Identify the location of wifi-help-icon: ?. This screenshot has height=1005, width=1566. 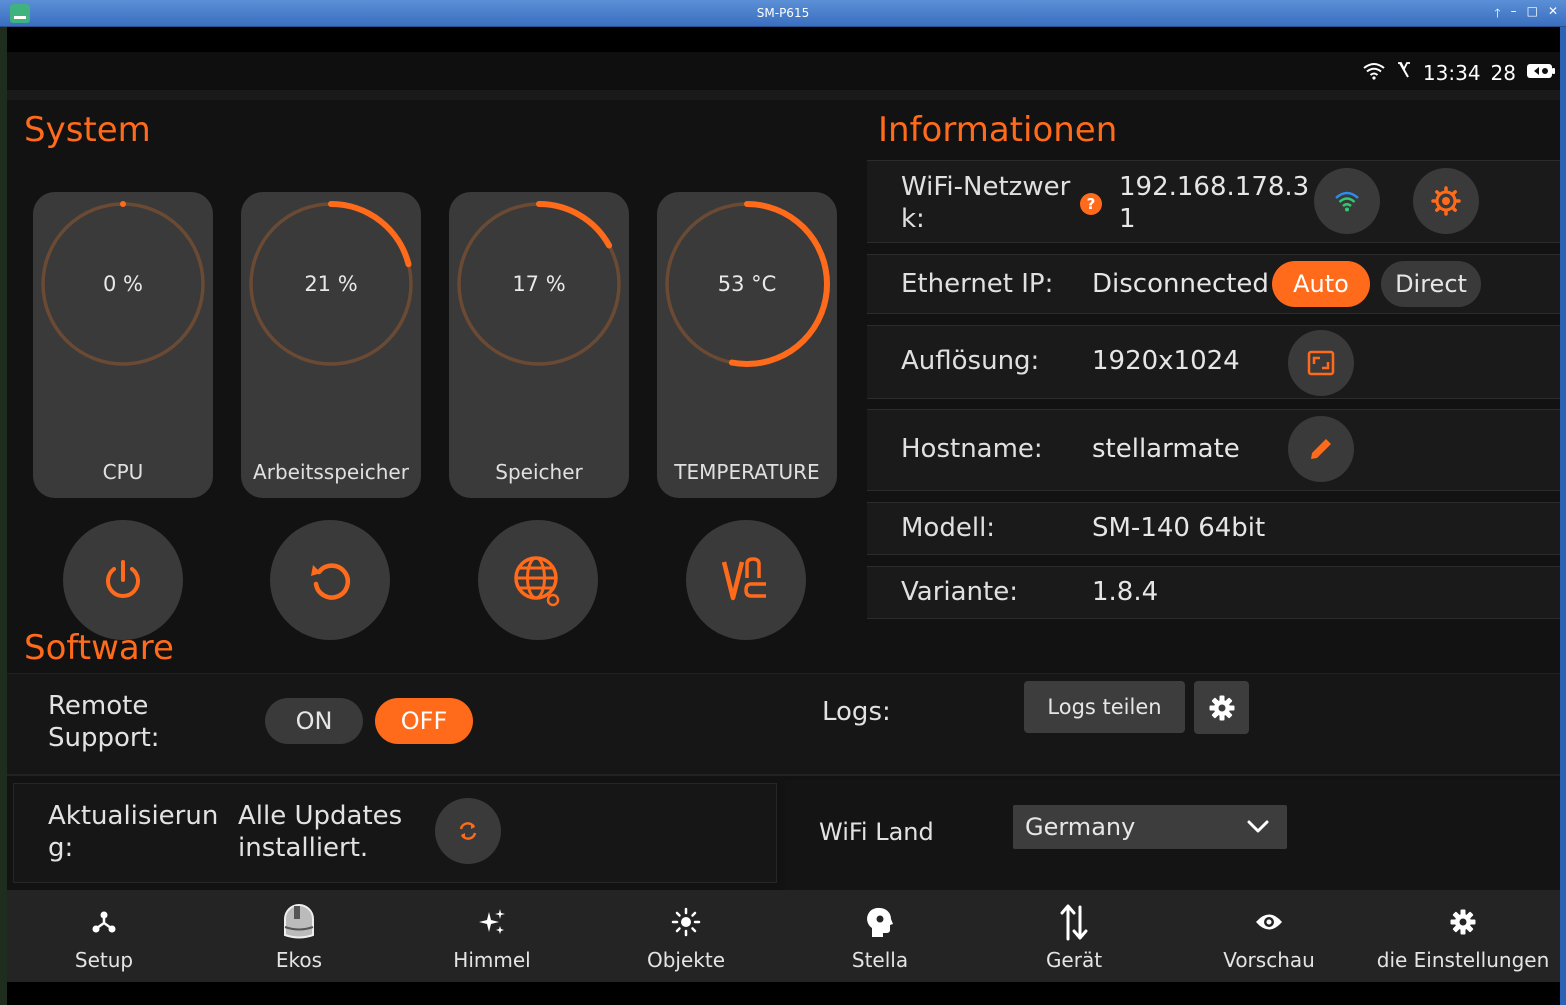
(1091, 204).